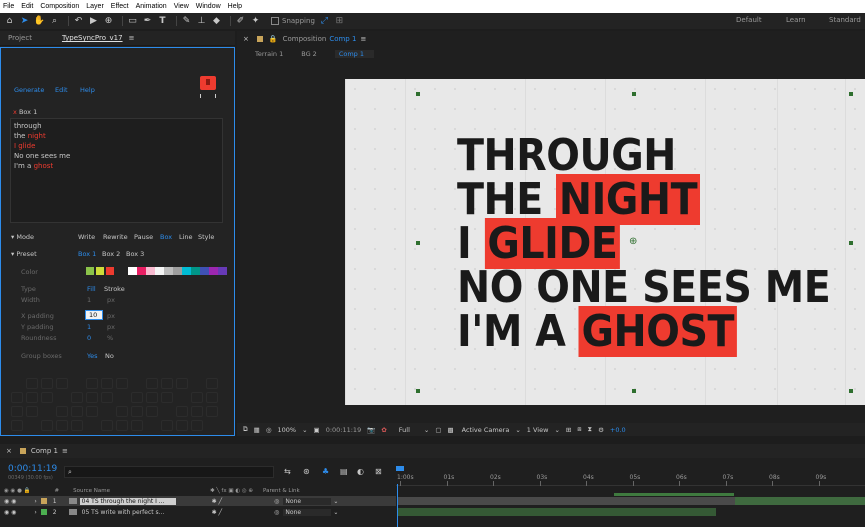  What do you see at coordinates (186, 237) in the screenshot?
I see `mode-line: Line` at bounding box center [186, 237].